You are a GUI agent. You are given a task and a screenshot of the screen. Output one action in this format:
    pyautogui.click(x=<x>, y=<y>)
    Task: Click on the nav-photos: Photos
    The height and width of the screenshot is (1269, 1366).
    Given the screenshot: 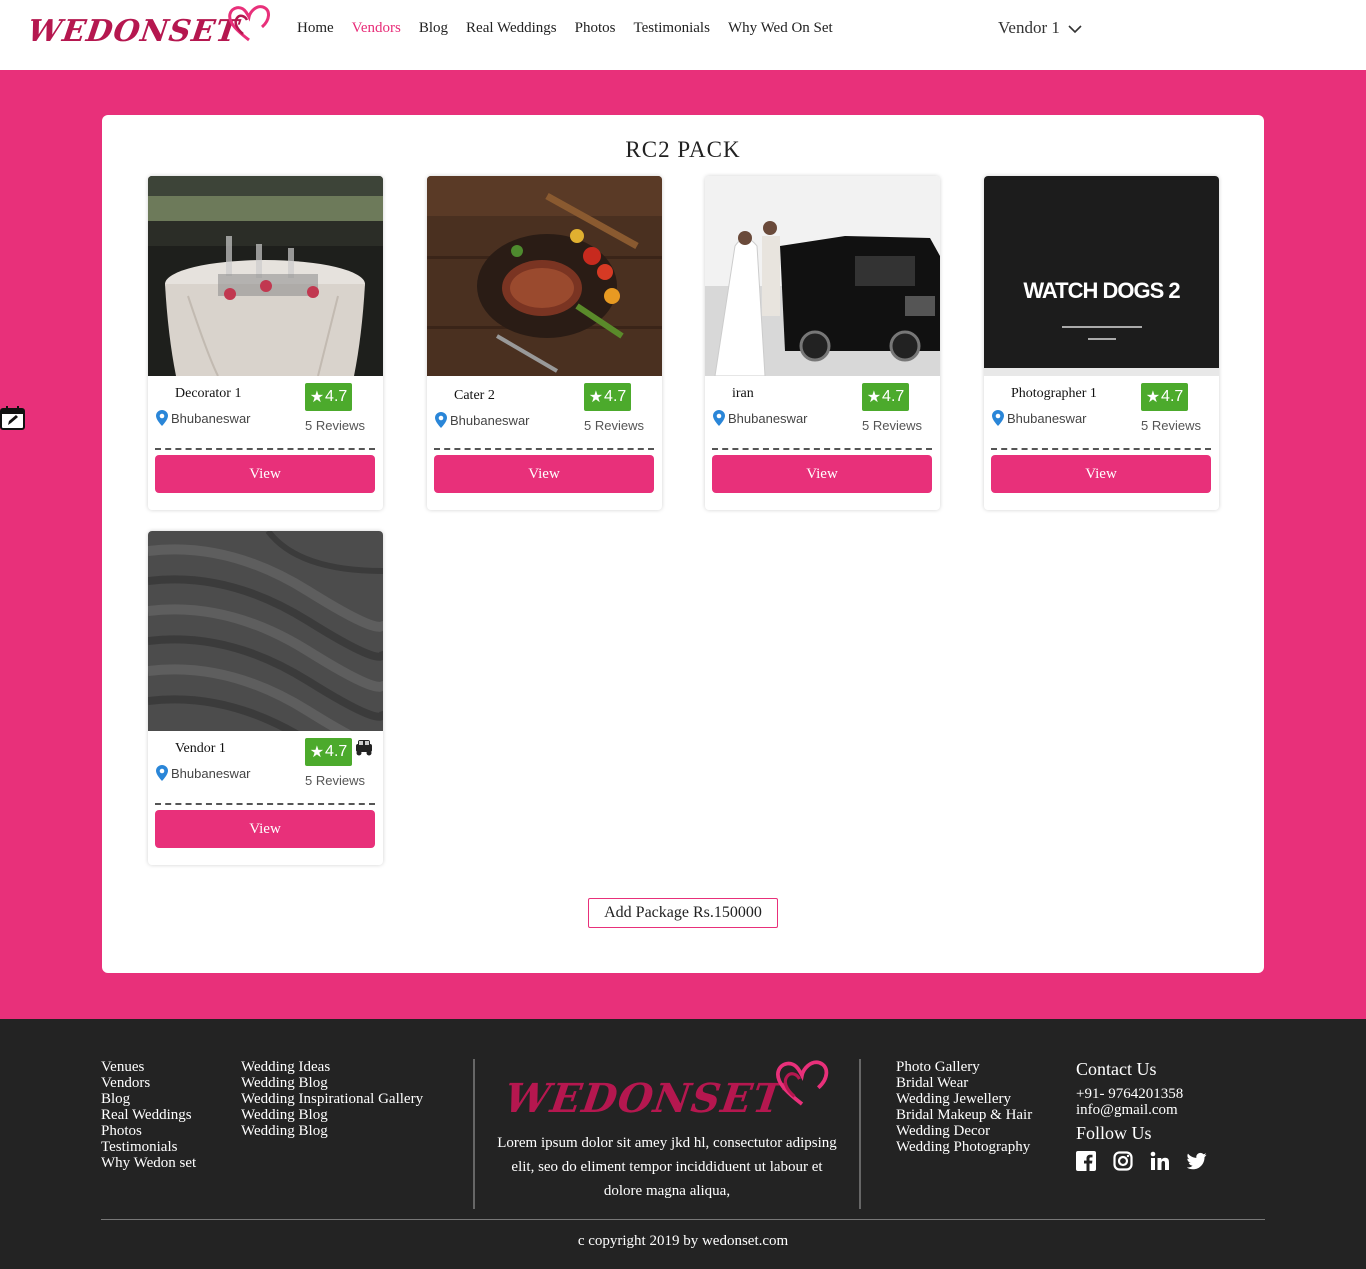 What is the action you would take?
    pyautogui.click(x=595, y=28)
    